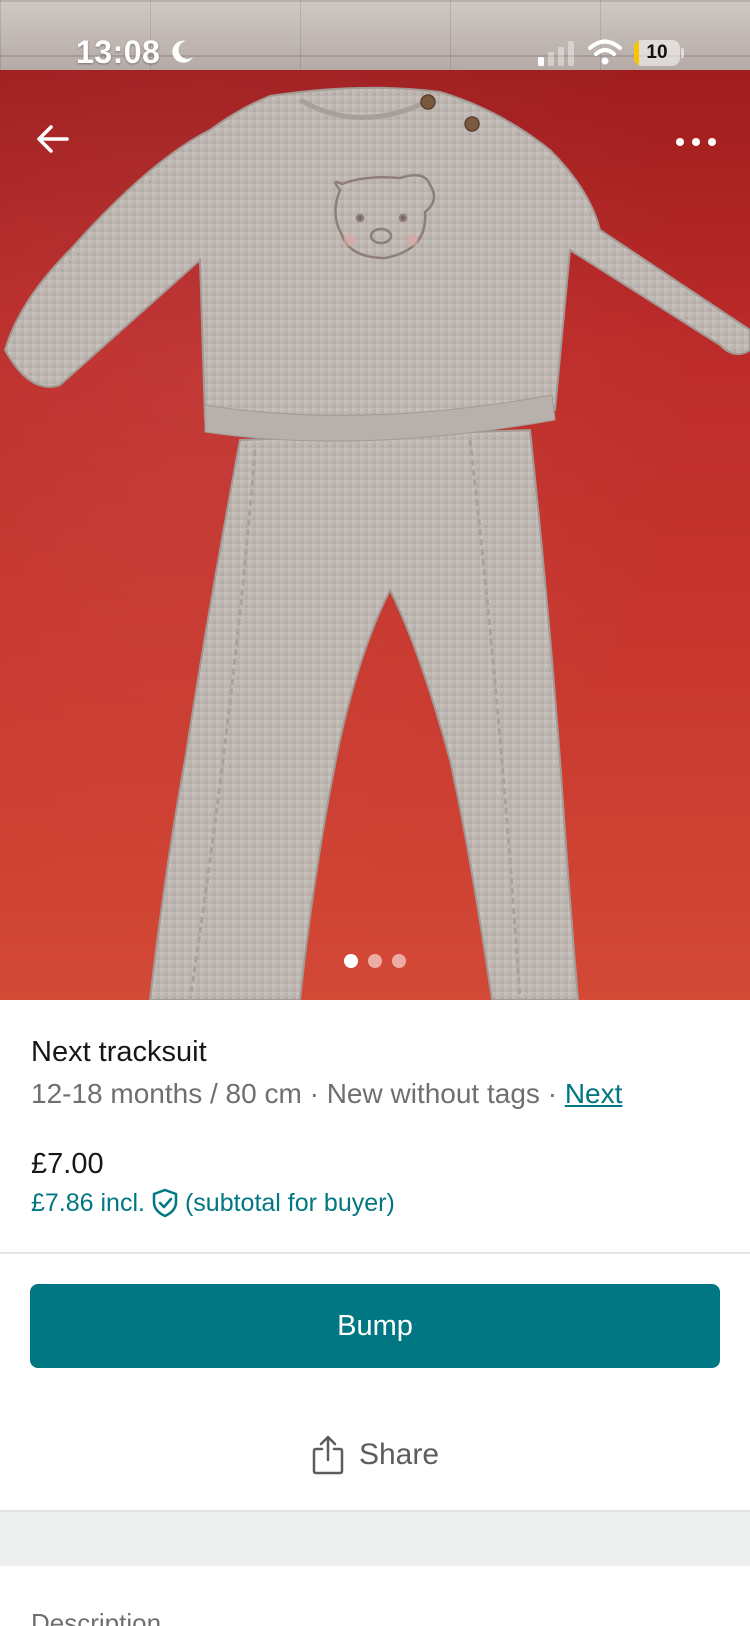  I want to click on description-heading: Description, so click(96, 1617).